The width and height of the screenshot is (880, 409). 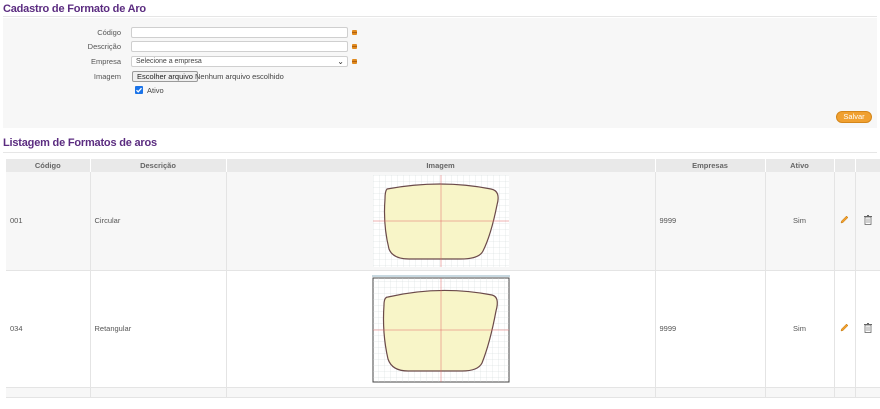 I want to click on choose-file-button: Escolher arquivo, so click(x=165, y=76).